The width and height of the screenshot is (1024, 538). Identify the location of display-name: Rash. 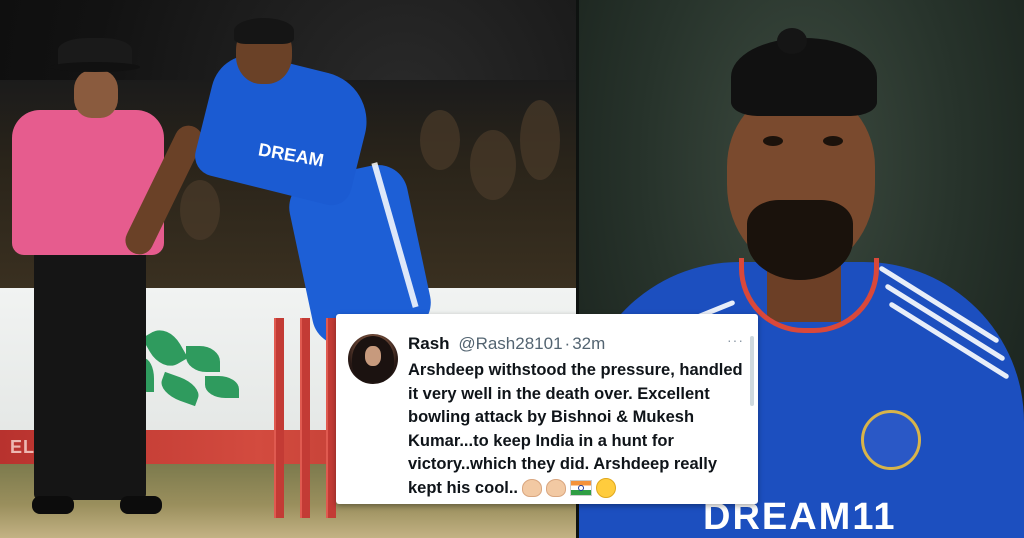
(429, 343).